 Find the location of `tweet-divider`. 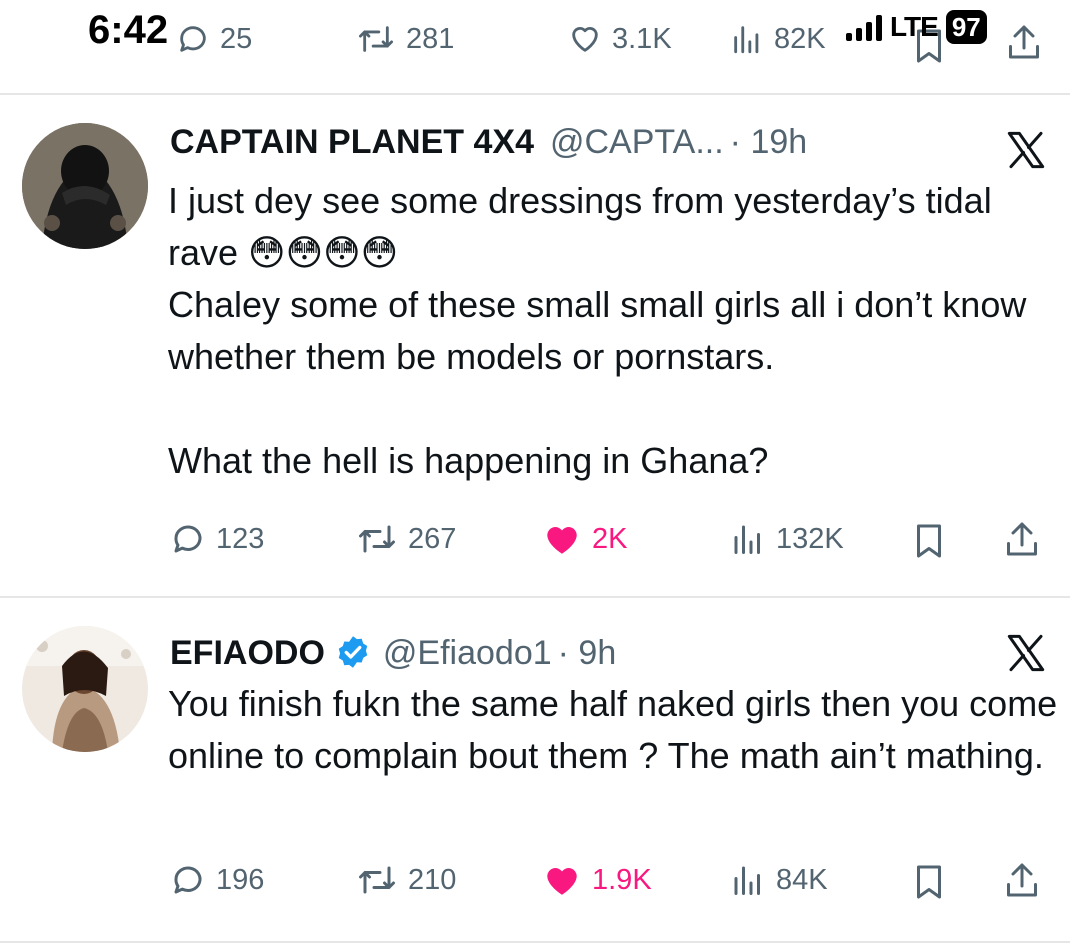

tweet-divider is located at coordinates (535, 942).